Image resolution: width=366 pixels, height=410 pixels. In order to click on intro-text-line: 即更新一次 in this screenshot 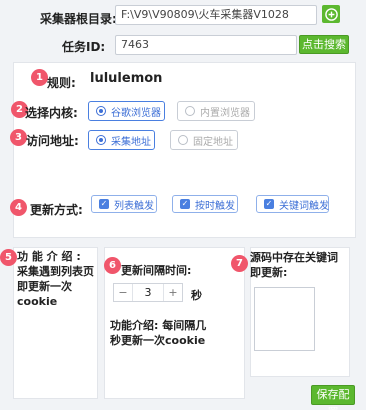, I will do `click(44, 286)`.